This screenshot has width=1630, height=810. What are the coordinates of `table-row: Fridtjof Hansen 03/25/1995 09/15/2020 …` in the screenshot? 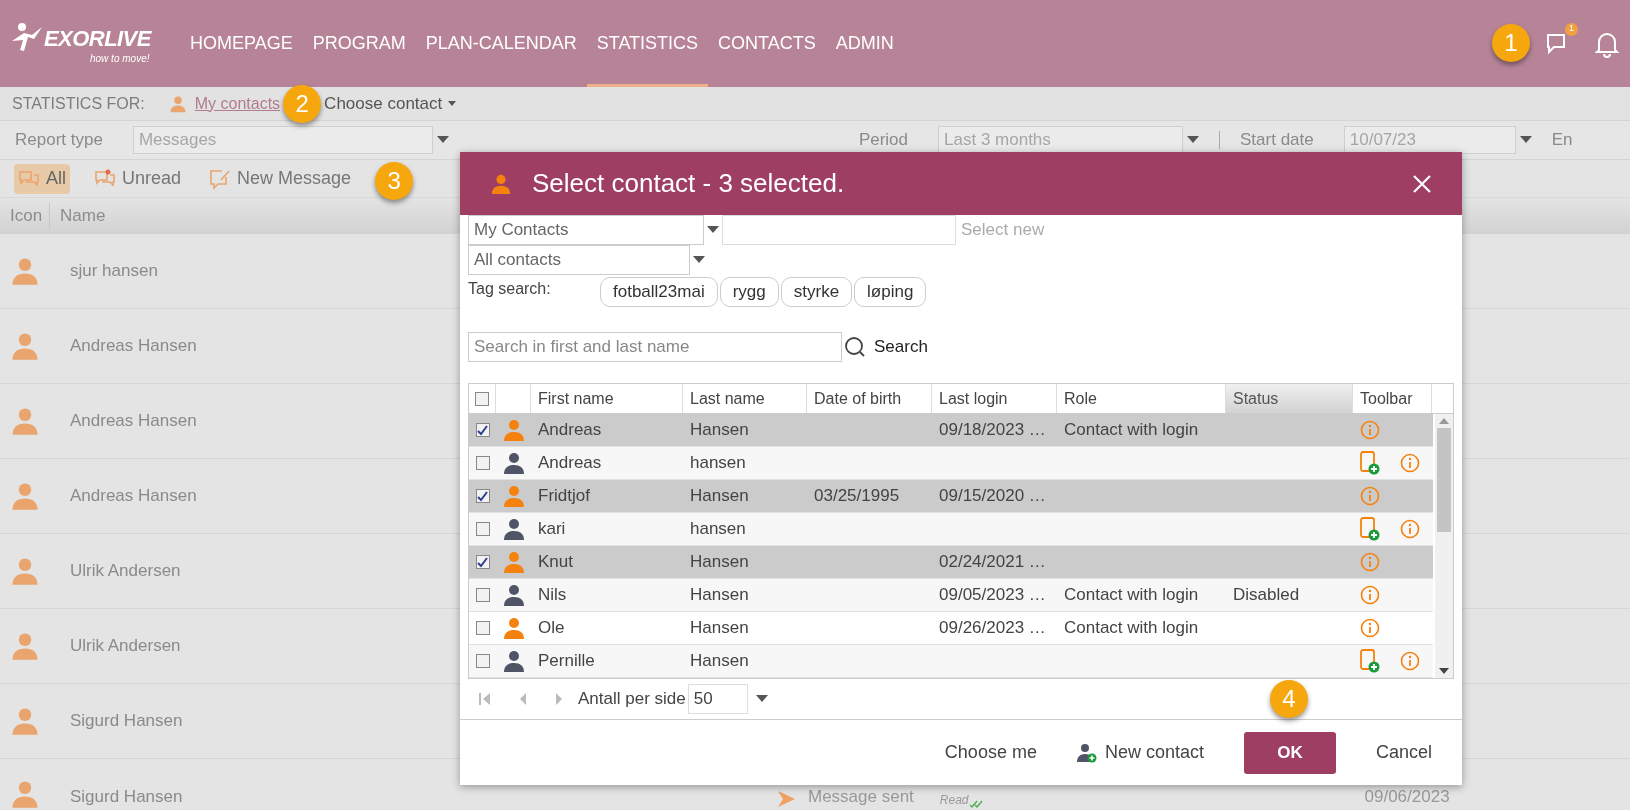 It's located at (951, 496).